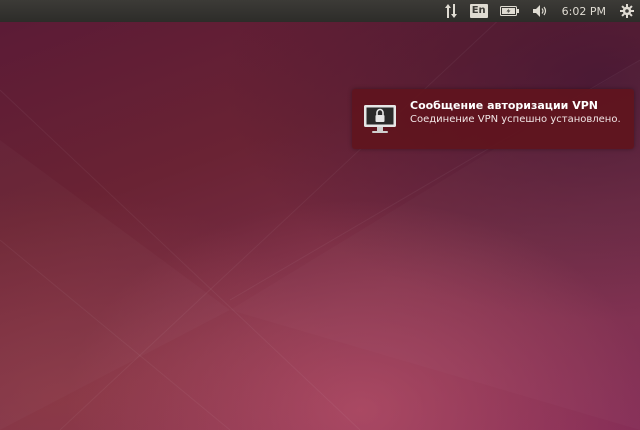  I want to click on notification-body: Соединение VPN успешно установлено., so click(515, 119).